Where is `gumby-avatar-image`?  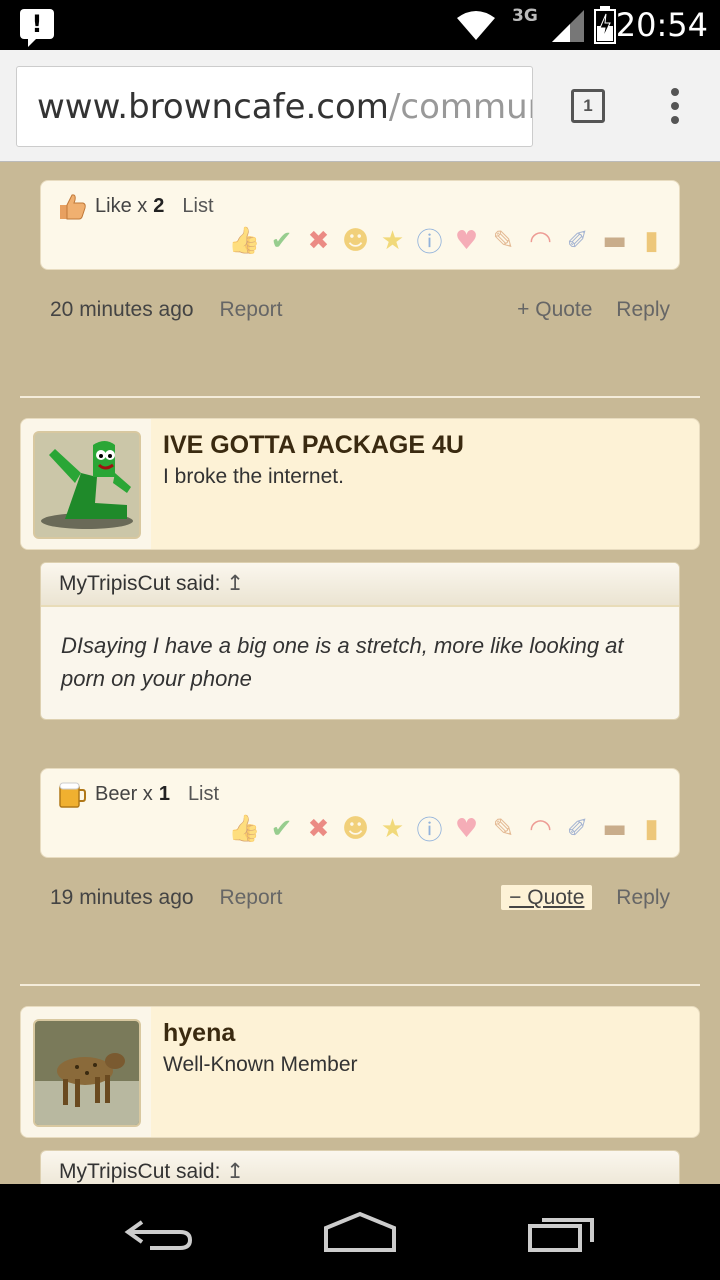
gumby-avatar-image is located at coordinates (87, 485).